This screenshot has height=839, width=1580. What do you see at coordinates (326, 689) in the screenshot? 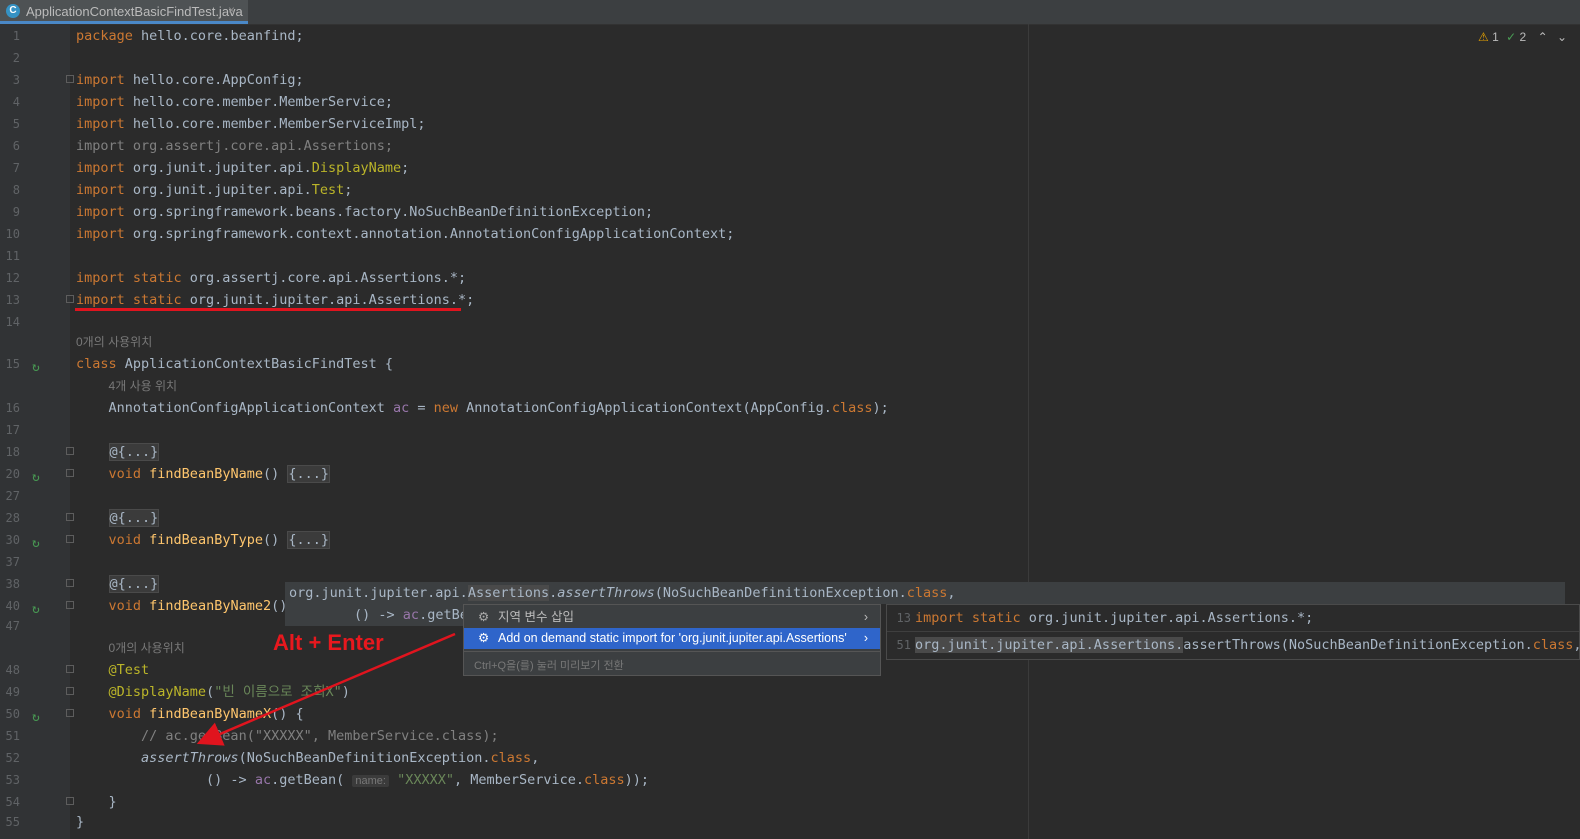
I see `red-arrow-annotation` at bounding box center [326, 689].